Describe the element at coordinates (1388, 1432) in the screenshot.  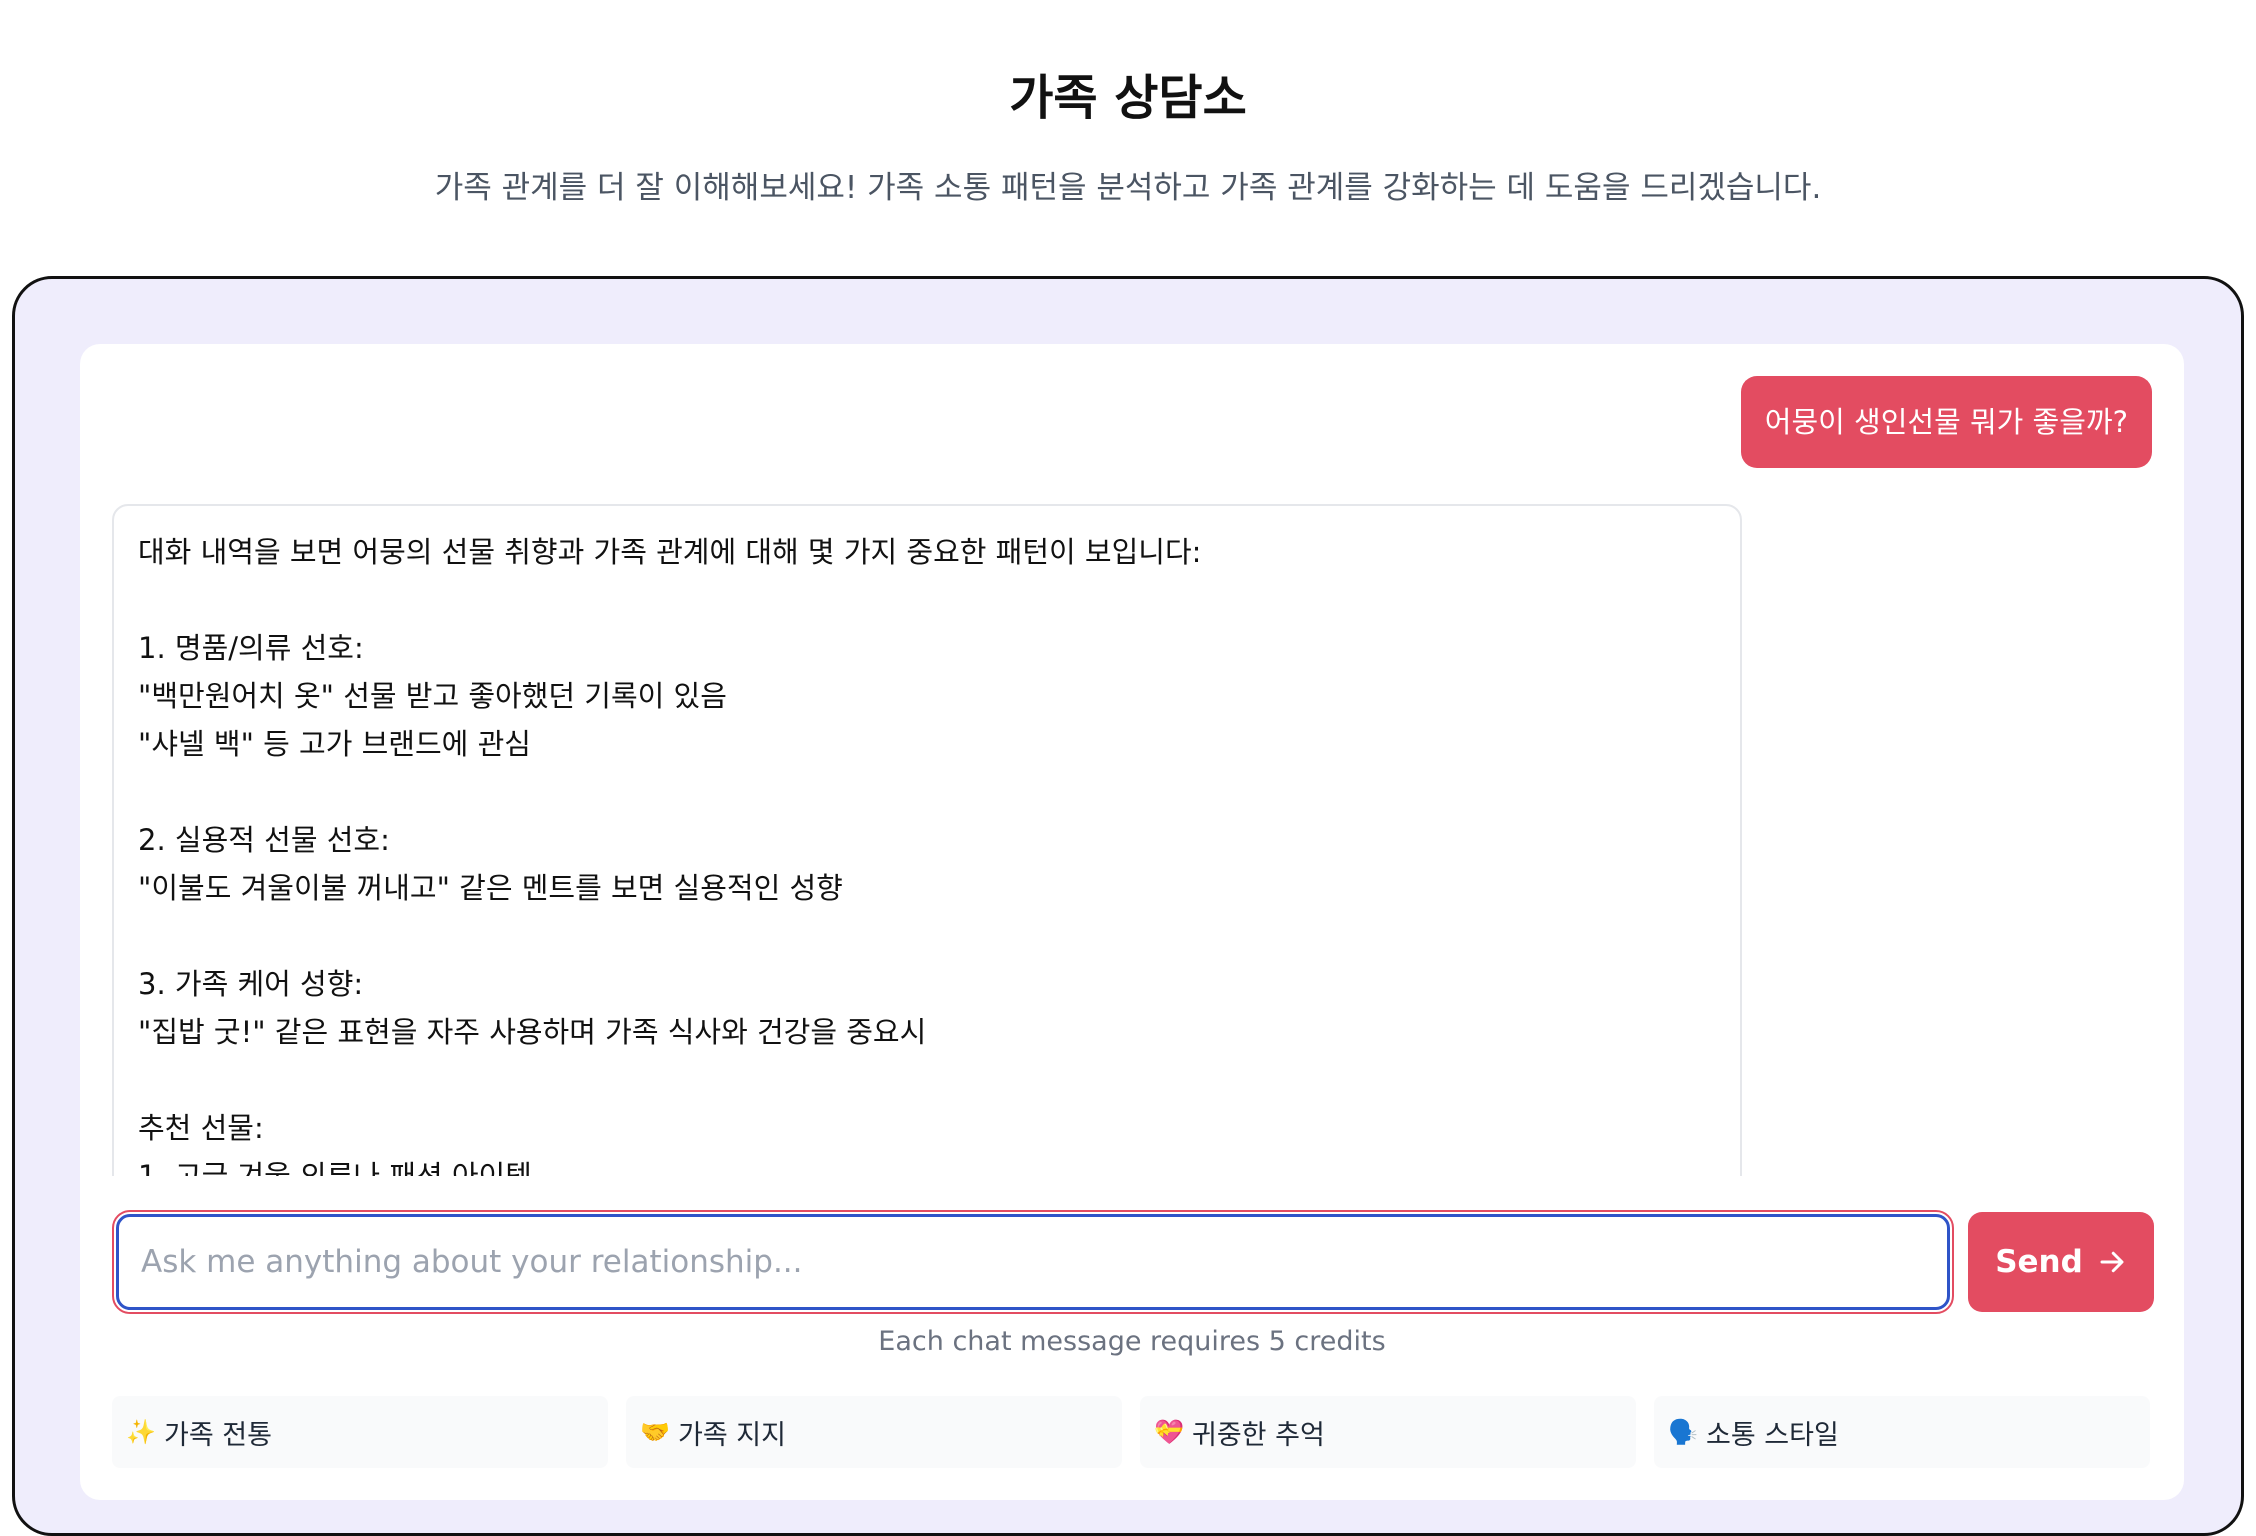
I see `topic-chip-precious-memories: 💝 귀중한 추억` at that location.